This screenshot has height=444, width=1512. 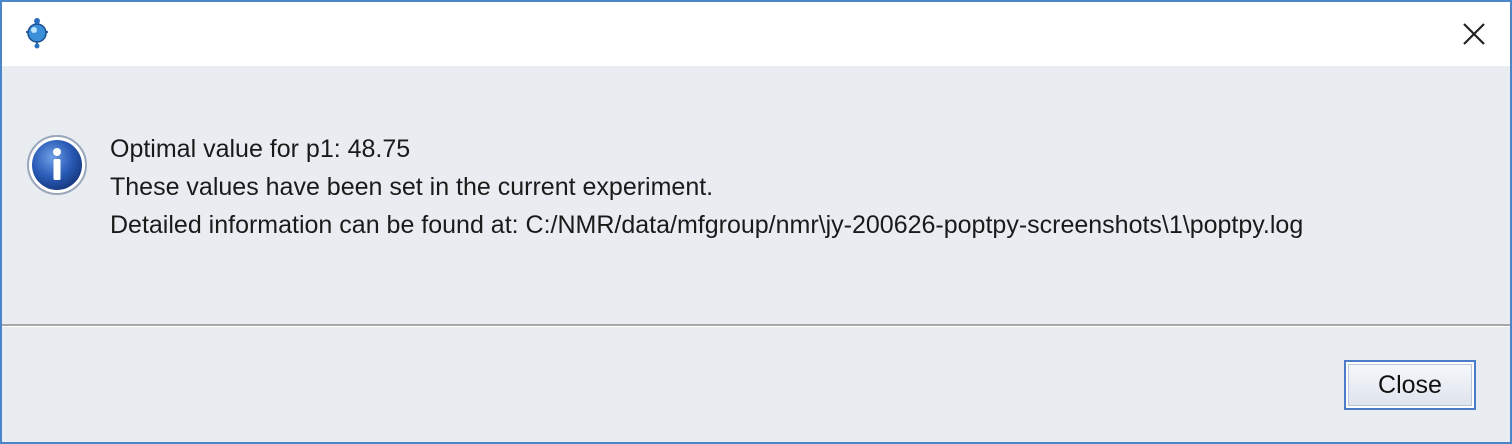 What do you see at coordinates (260, 149) in the screenshot?
I see `message-line-optimal-value: Optimal value for p1: 48.75` at bounding box center [260, 149].